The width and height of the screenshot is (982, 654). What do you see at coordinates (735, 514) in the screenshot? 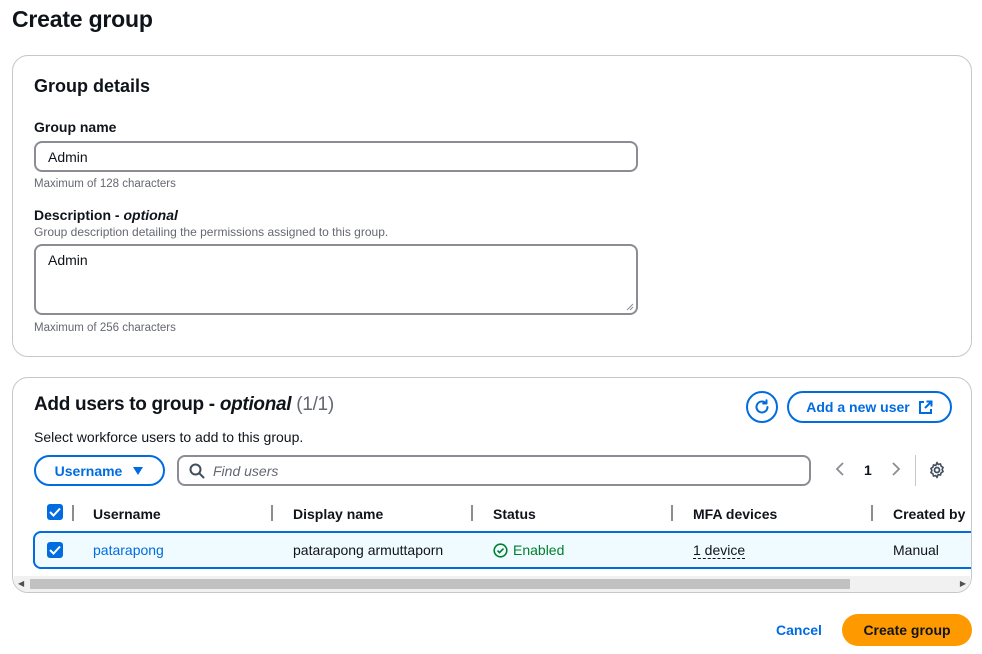
I see `column-header-mfa-devices: MFA devices` at bounding box center [735, 514].